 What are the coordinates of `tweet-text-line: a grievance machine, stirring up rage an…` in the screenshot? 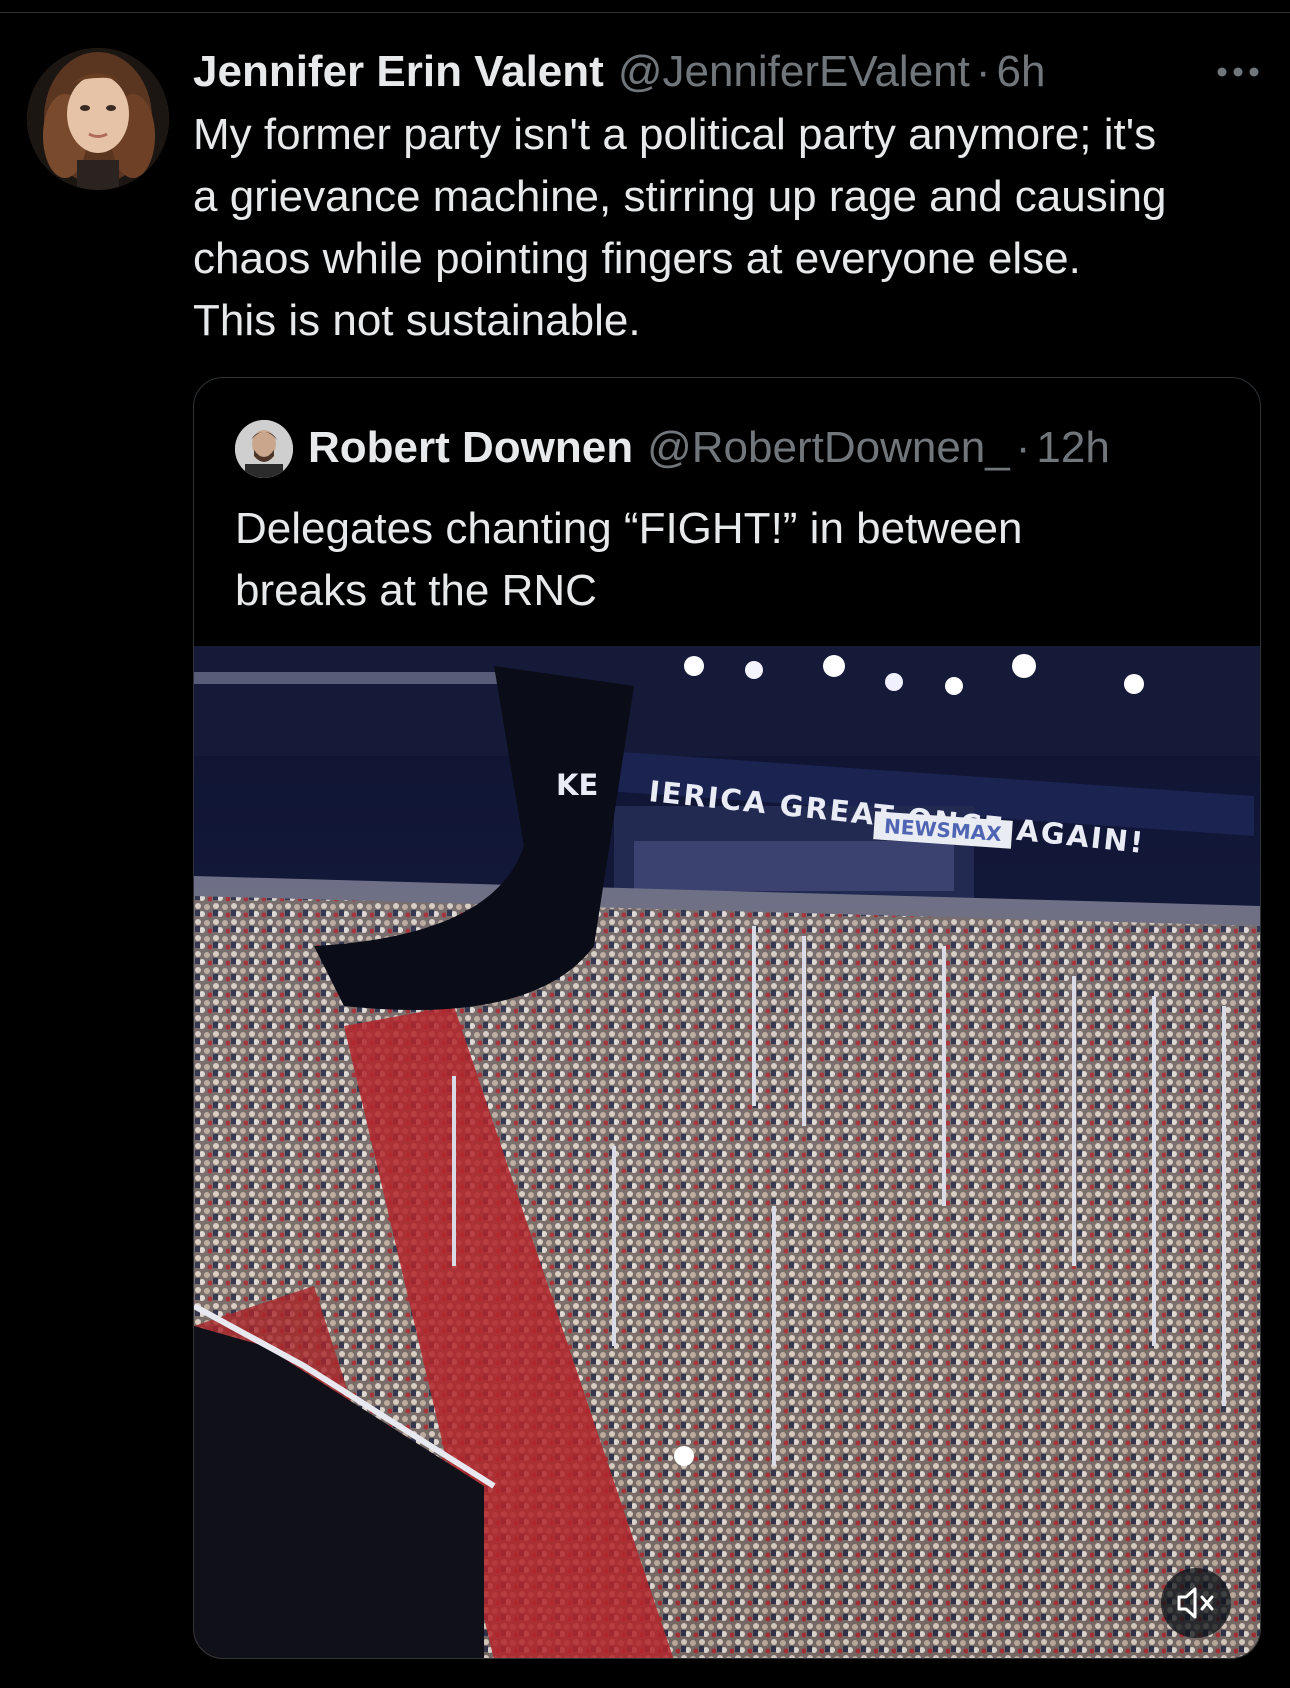 It's located at (680, 196).